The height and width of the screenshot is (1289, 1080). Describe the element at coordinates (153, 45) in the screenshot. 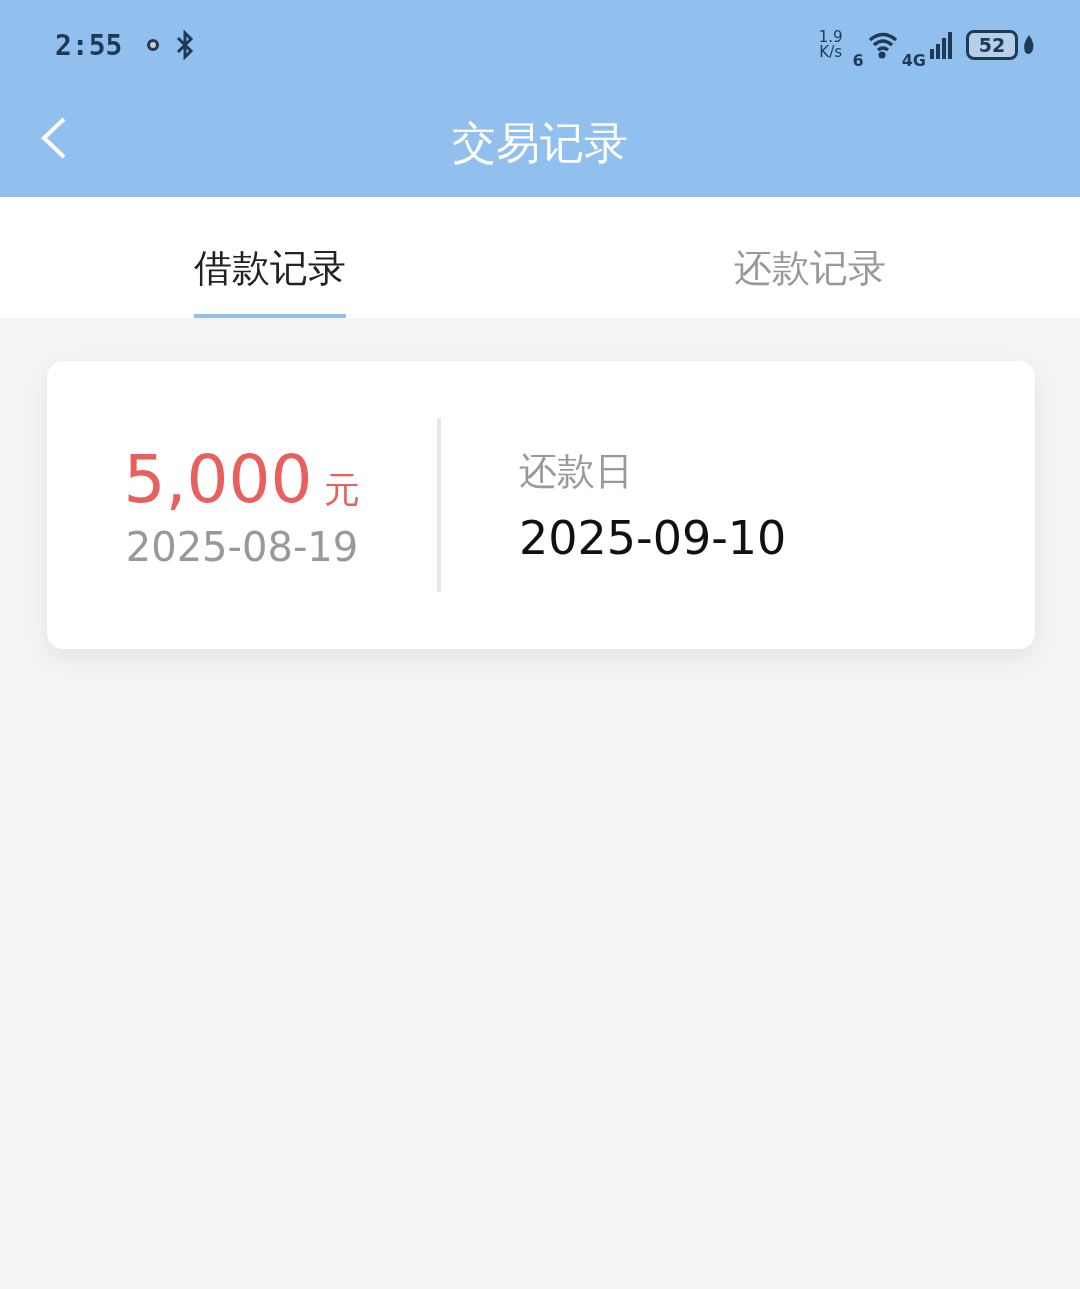

I see `app-notification-icon` at that location.